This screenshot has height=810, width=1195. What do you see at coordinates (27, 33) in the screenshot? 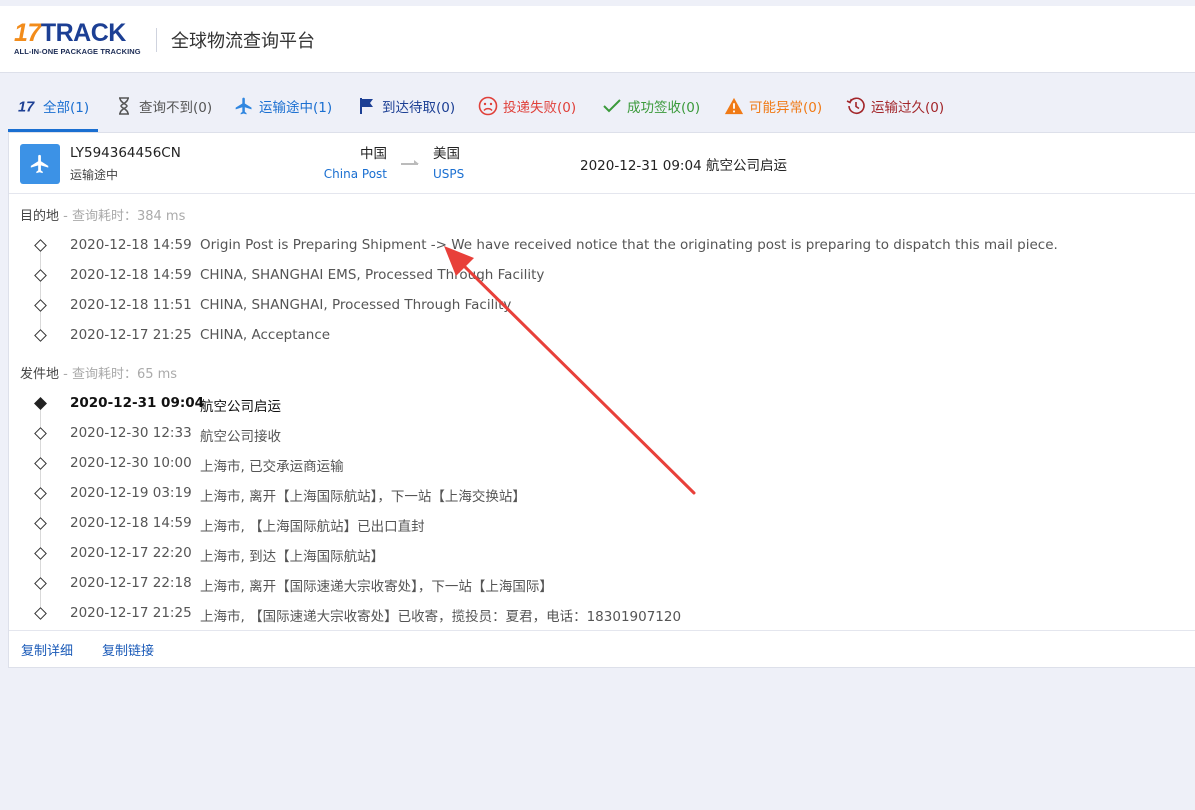
I see `logo-17: 17` at bounding box center [27, 33].